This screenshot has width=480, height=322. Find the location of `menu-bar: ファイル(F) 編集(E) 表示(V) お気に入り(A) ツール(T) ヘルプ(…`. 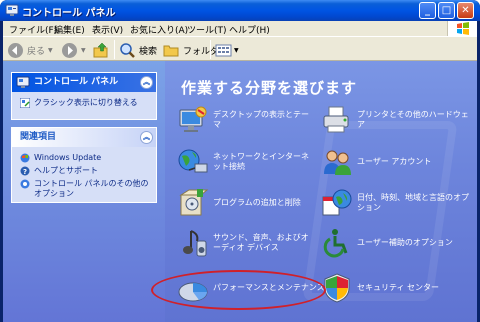

menu-bar: ファイル(F) 編集(E) 表示(V) お気に入り(A) ツール(T) ヘルプ(… is located at coordinates (240, 28).